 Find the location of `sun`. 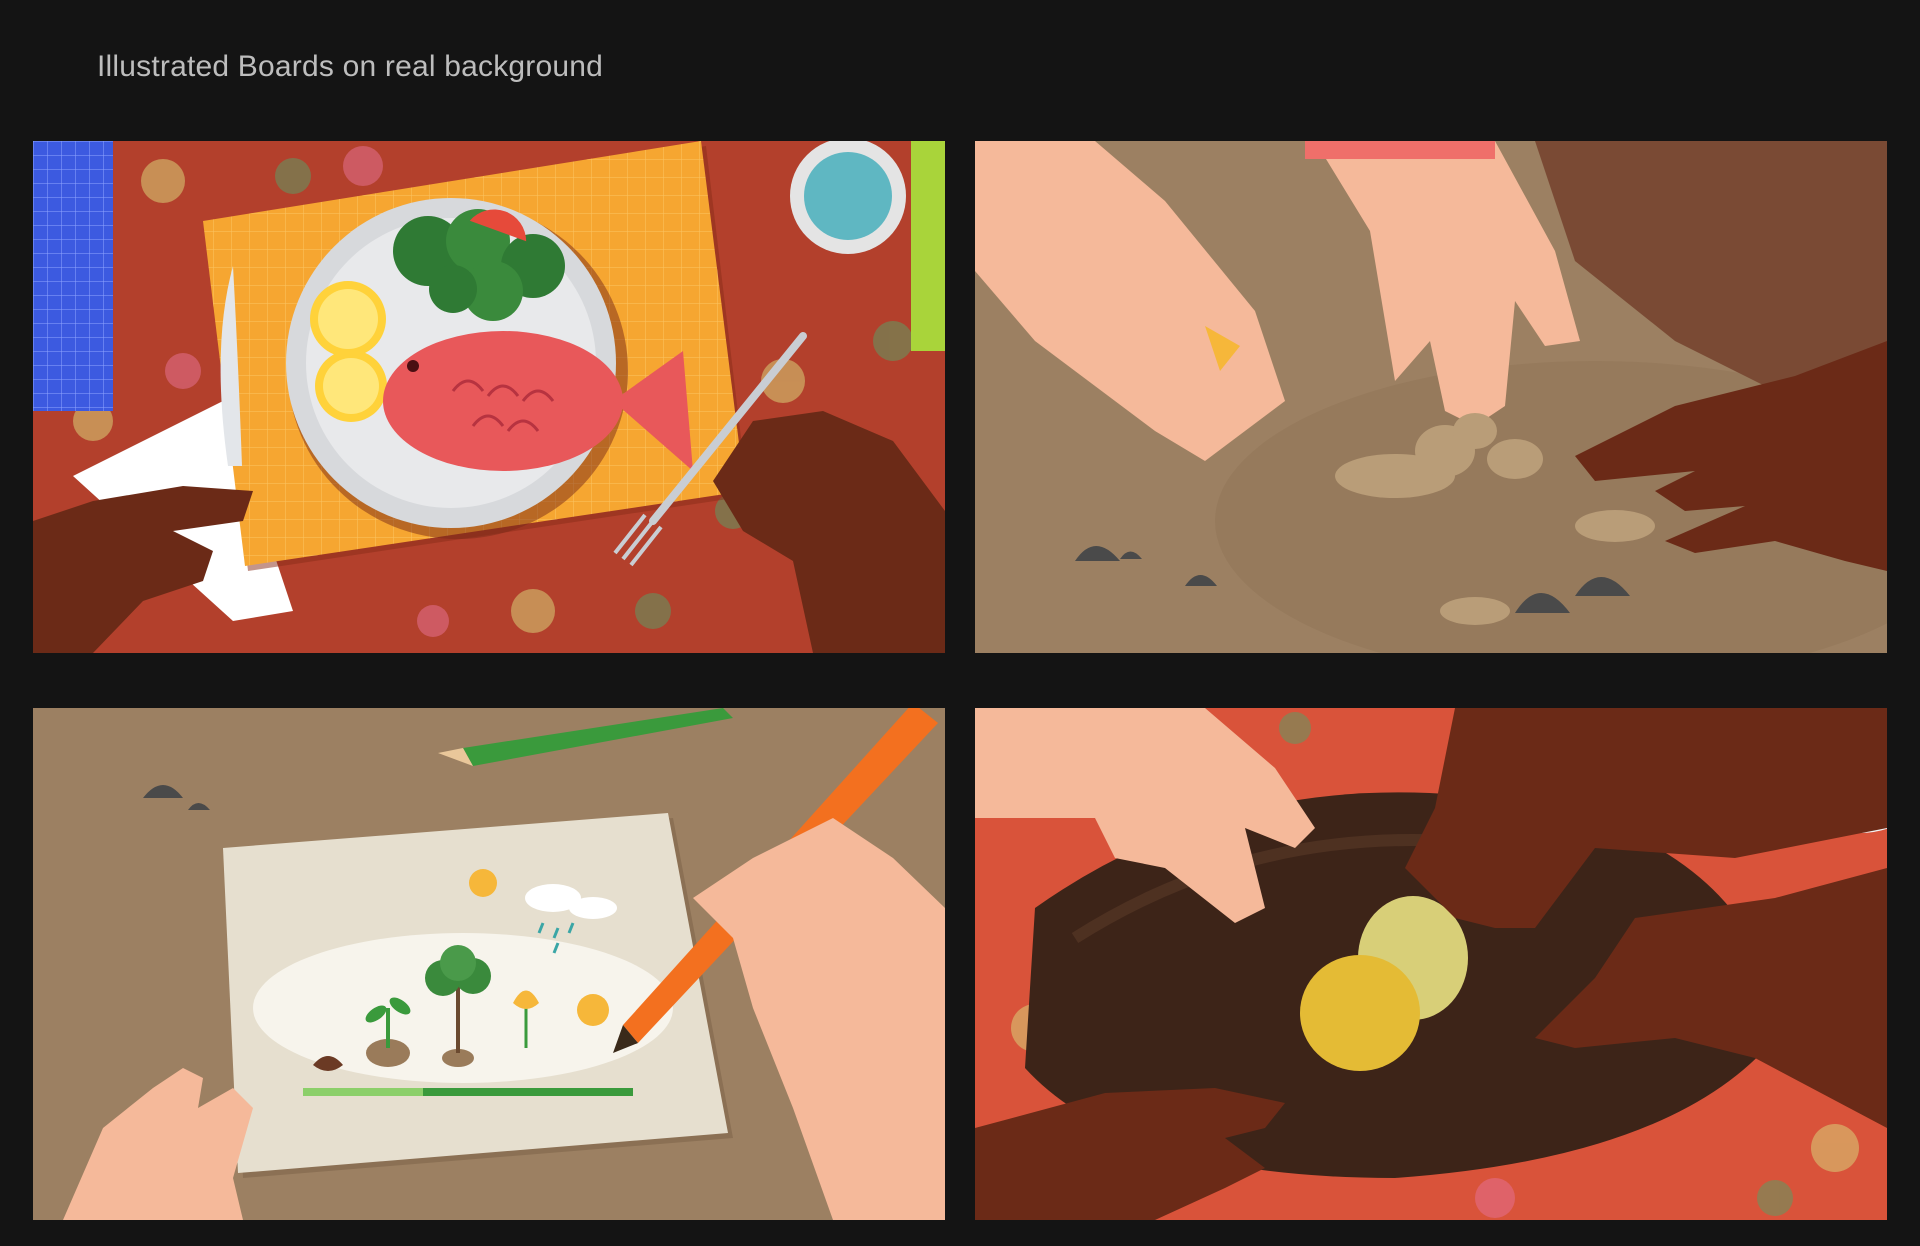

sun is located at coordinates (483, 883).